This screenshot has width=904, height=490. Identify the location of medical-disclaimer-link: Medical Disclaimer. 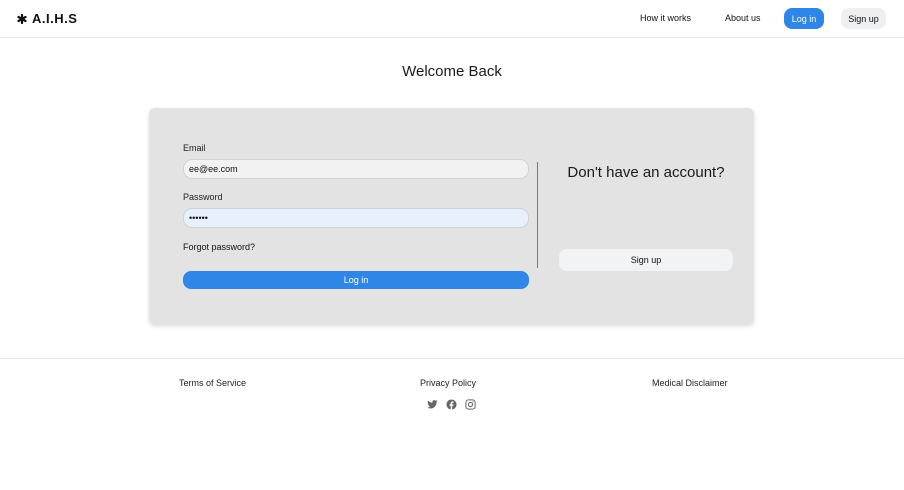
(690, 383).